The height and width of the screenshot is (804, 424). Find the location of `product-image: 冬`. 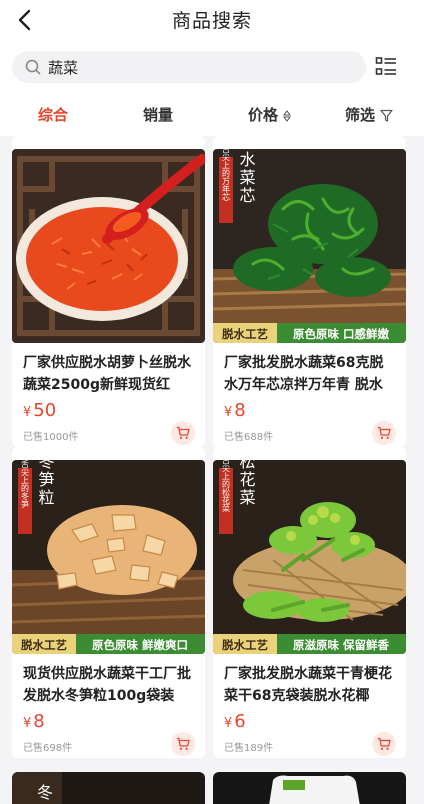

product-image: 冬 is located at coordinates (108, 788).